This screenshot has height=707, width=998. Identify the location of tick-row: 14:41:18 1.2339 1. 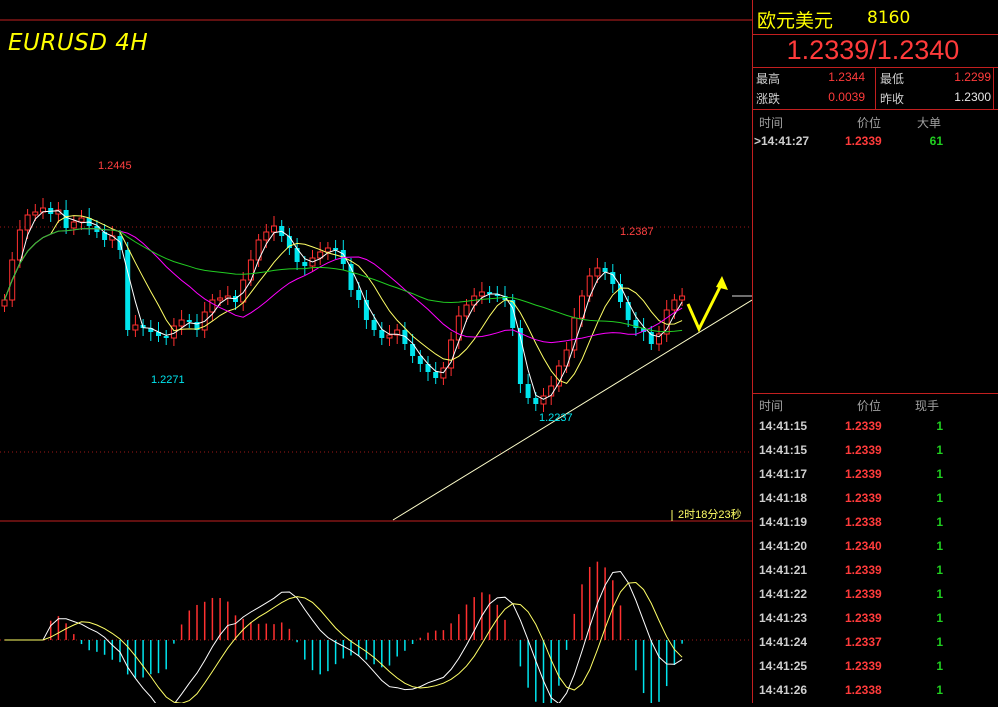
(875, 503).